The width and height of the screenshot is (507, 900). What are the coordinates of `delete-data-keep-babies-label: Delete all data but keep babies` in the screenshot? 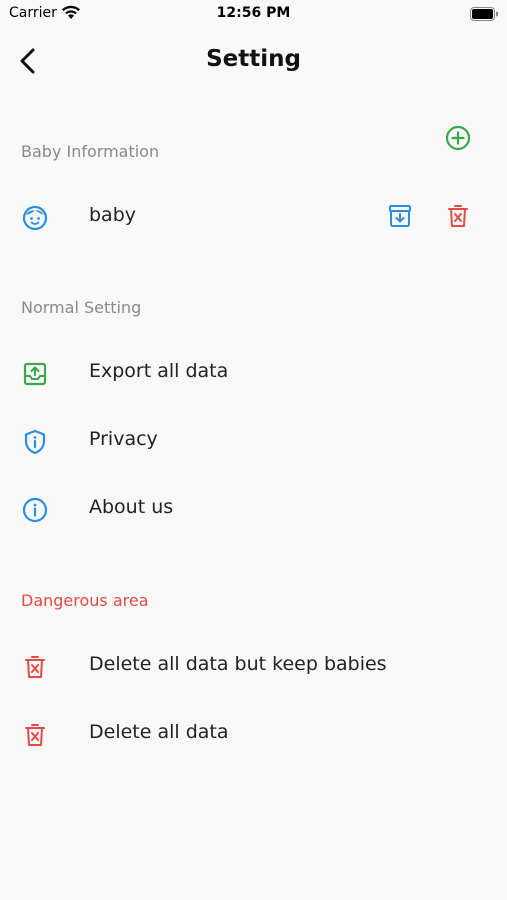 It's located at (238, 664).